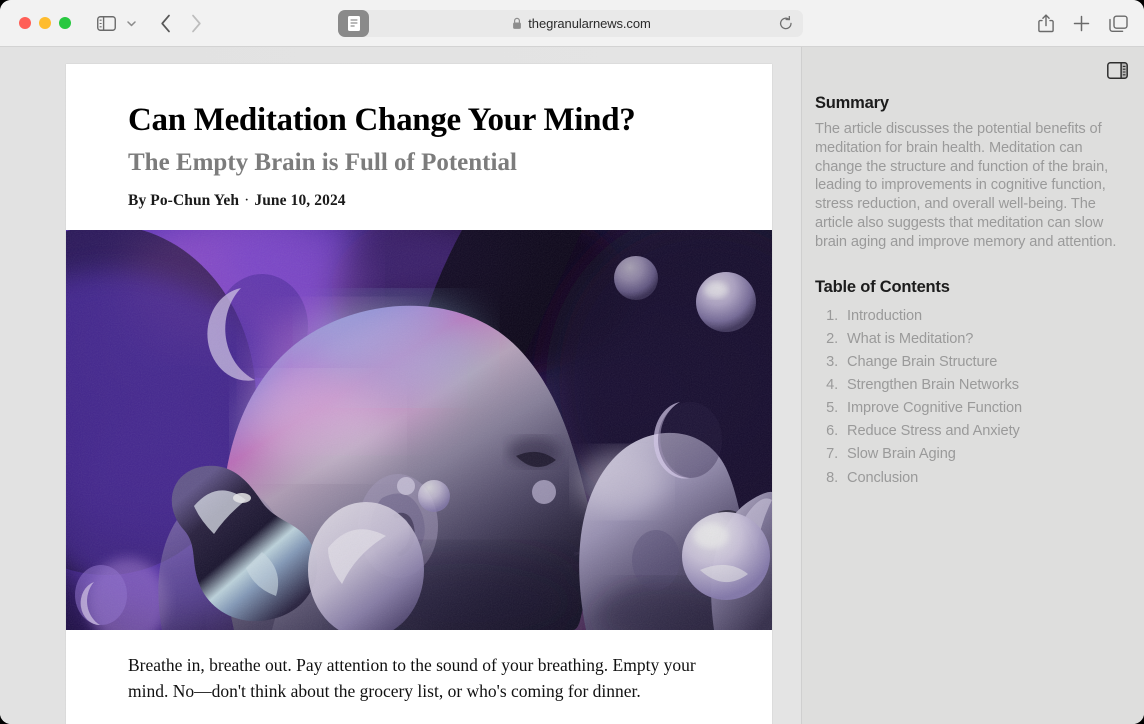 The width and height of the screenshot is (1144, 724). What do you see at coordinates (984, 362) in the screenshot?
I see `toc-item: Change Brain Structure` at bounding box center [984, 362].